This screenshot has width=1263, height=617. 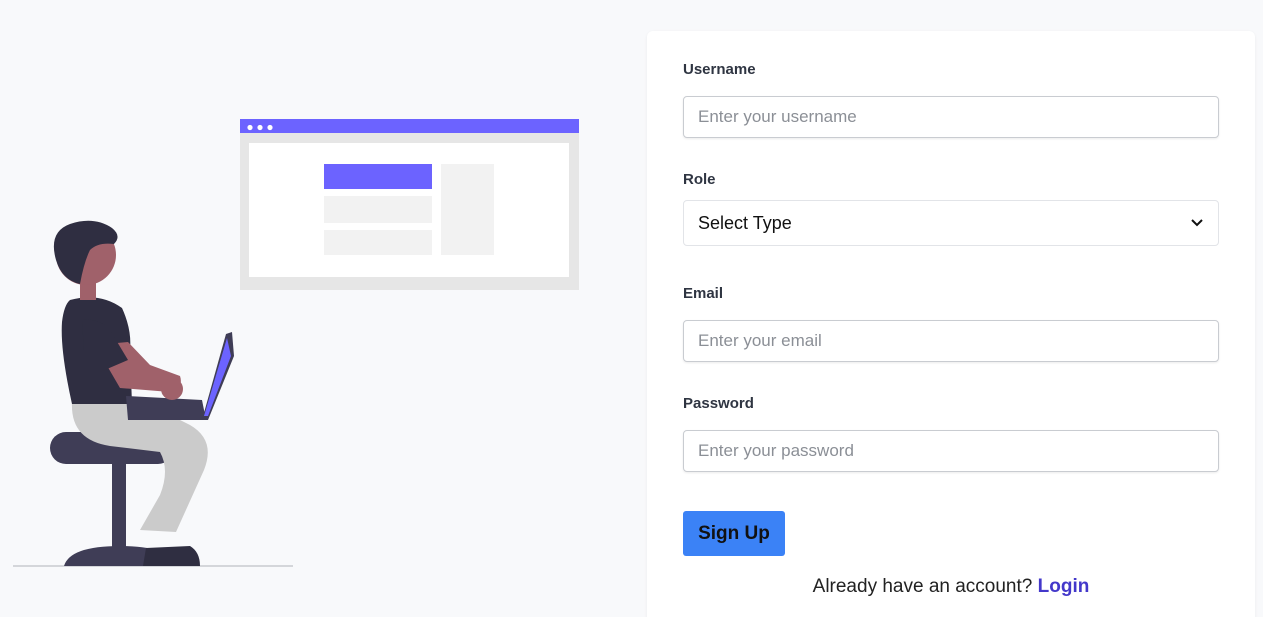 I want to click on role-select: Select Type, so click(x=951, y=223).